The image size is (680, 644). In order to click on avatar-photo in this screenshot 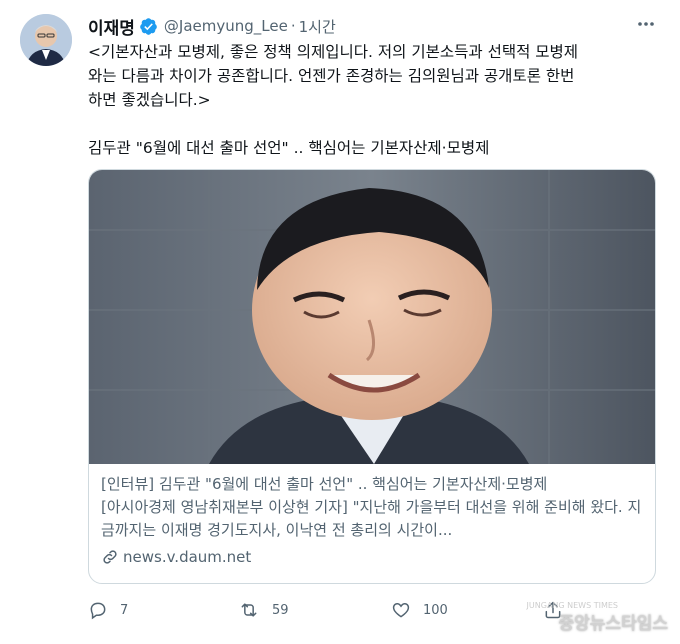, I will do `click(46, 40)`.